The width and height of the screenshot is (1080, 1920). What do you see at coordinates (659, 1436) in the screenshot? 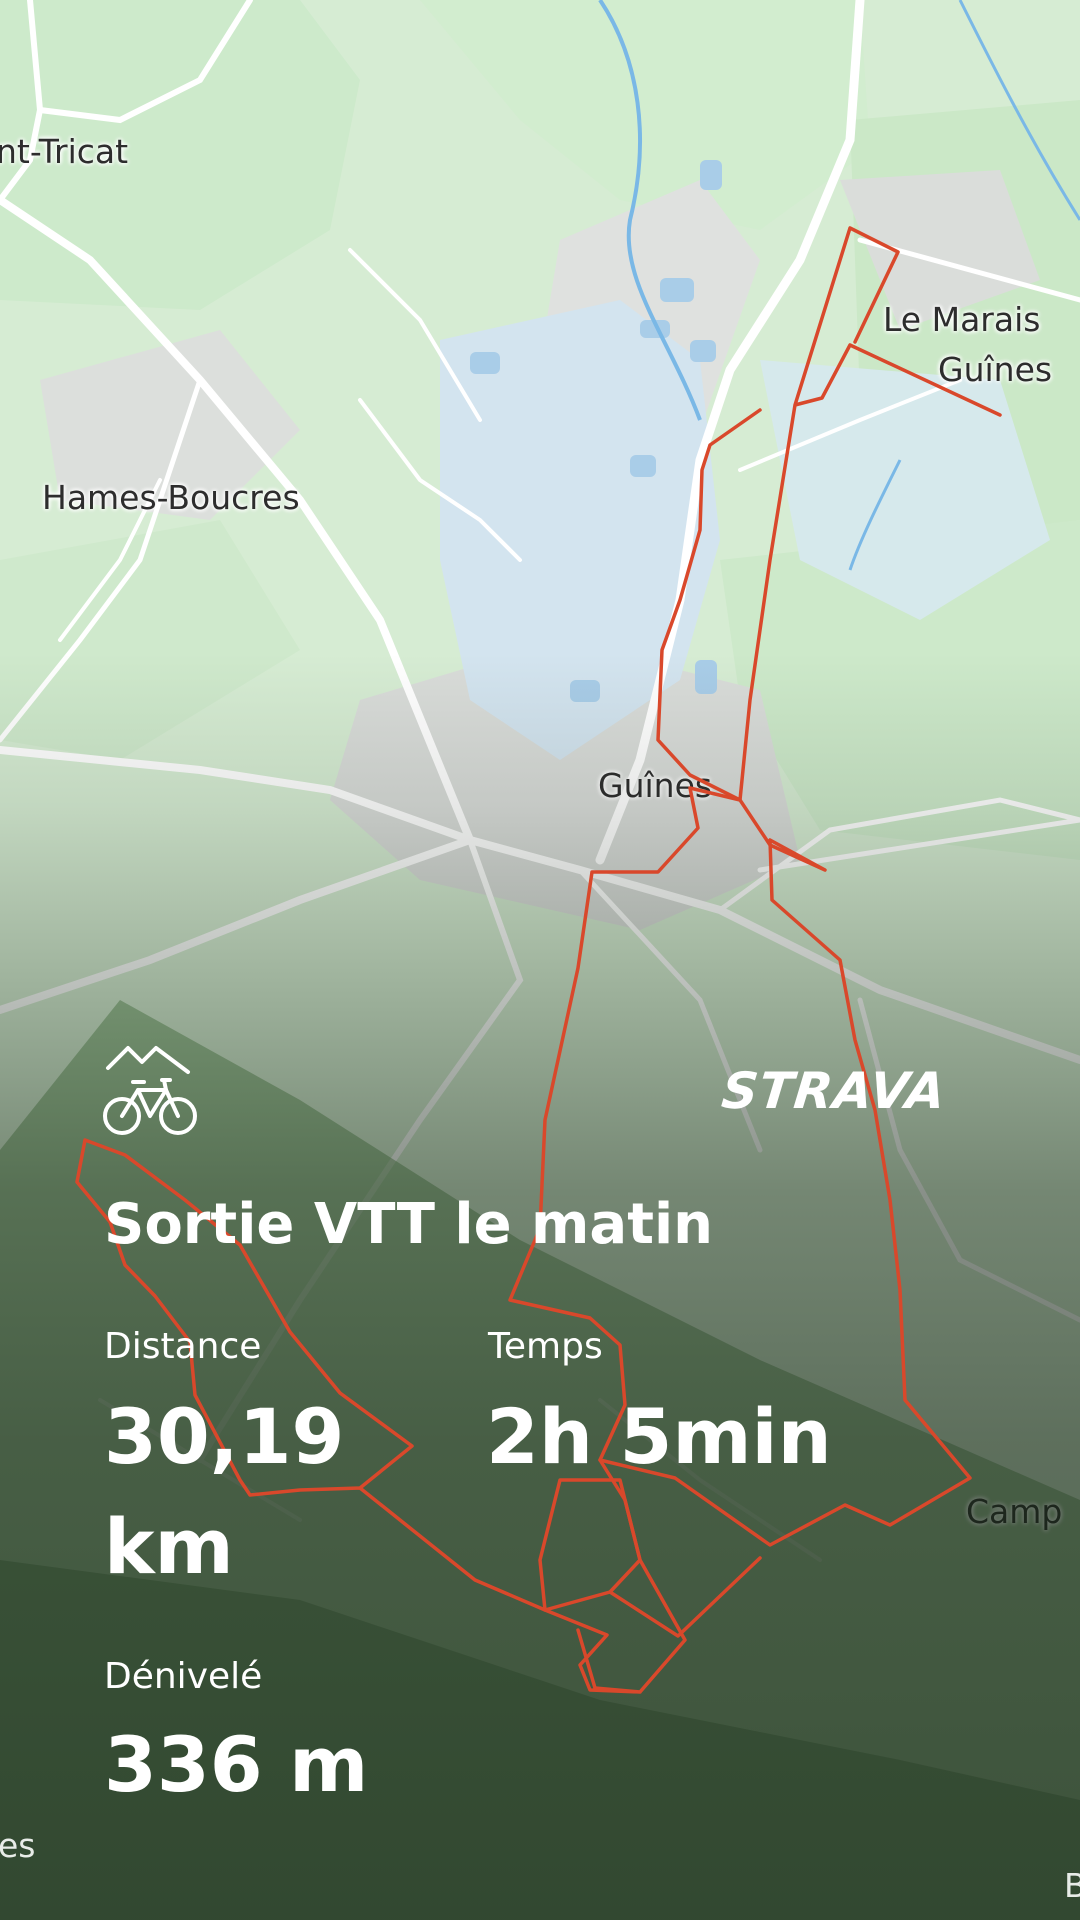
I see `time-value: 2h 5min` at bounding box center [659, 1436].